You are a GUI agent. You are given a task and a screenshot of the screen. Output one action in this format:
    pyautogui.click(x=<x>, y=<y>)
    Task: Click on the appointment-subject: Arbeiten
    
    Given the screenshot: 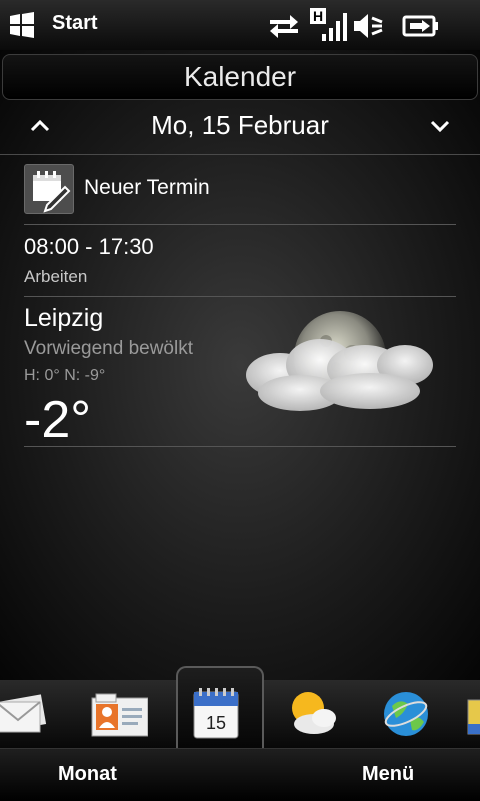 What is the action you would take?
    pyautogui.click(x=55, y=277)
    